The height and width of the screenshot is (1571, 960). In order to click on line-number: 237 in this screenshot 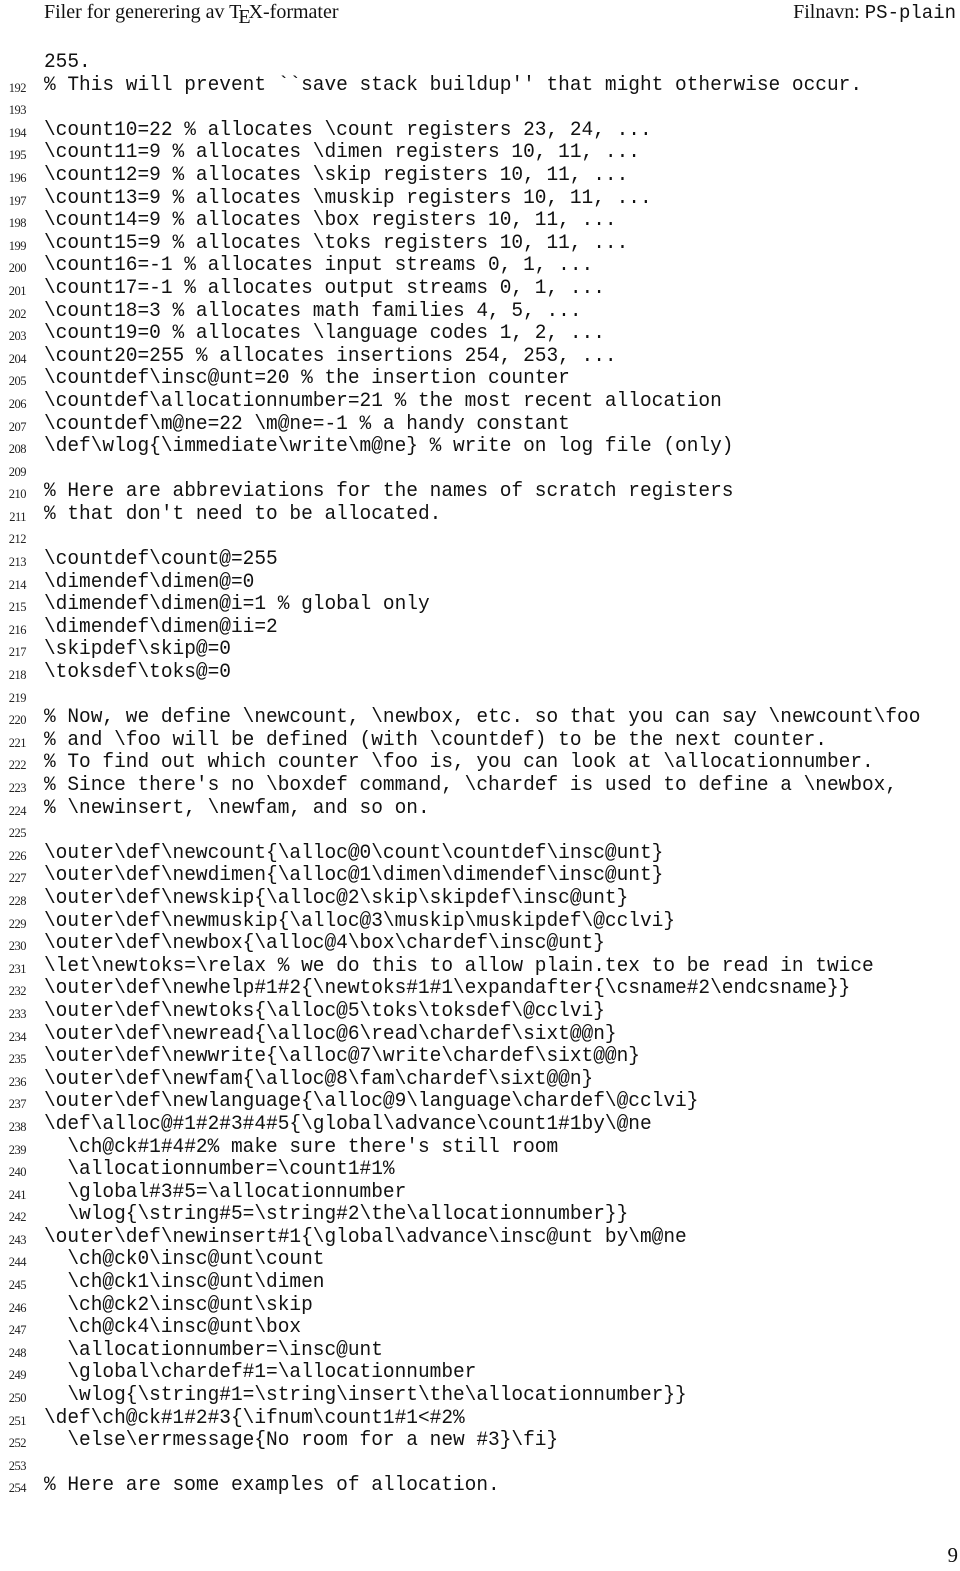, I will do `click(17, 1104)`.